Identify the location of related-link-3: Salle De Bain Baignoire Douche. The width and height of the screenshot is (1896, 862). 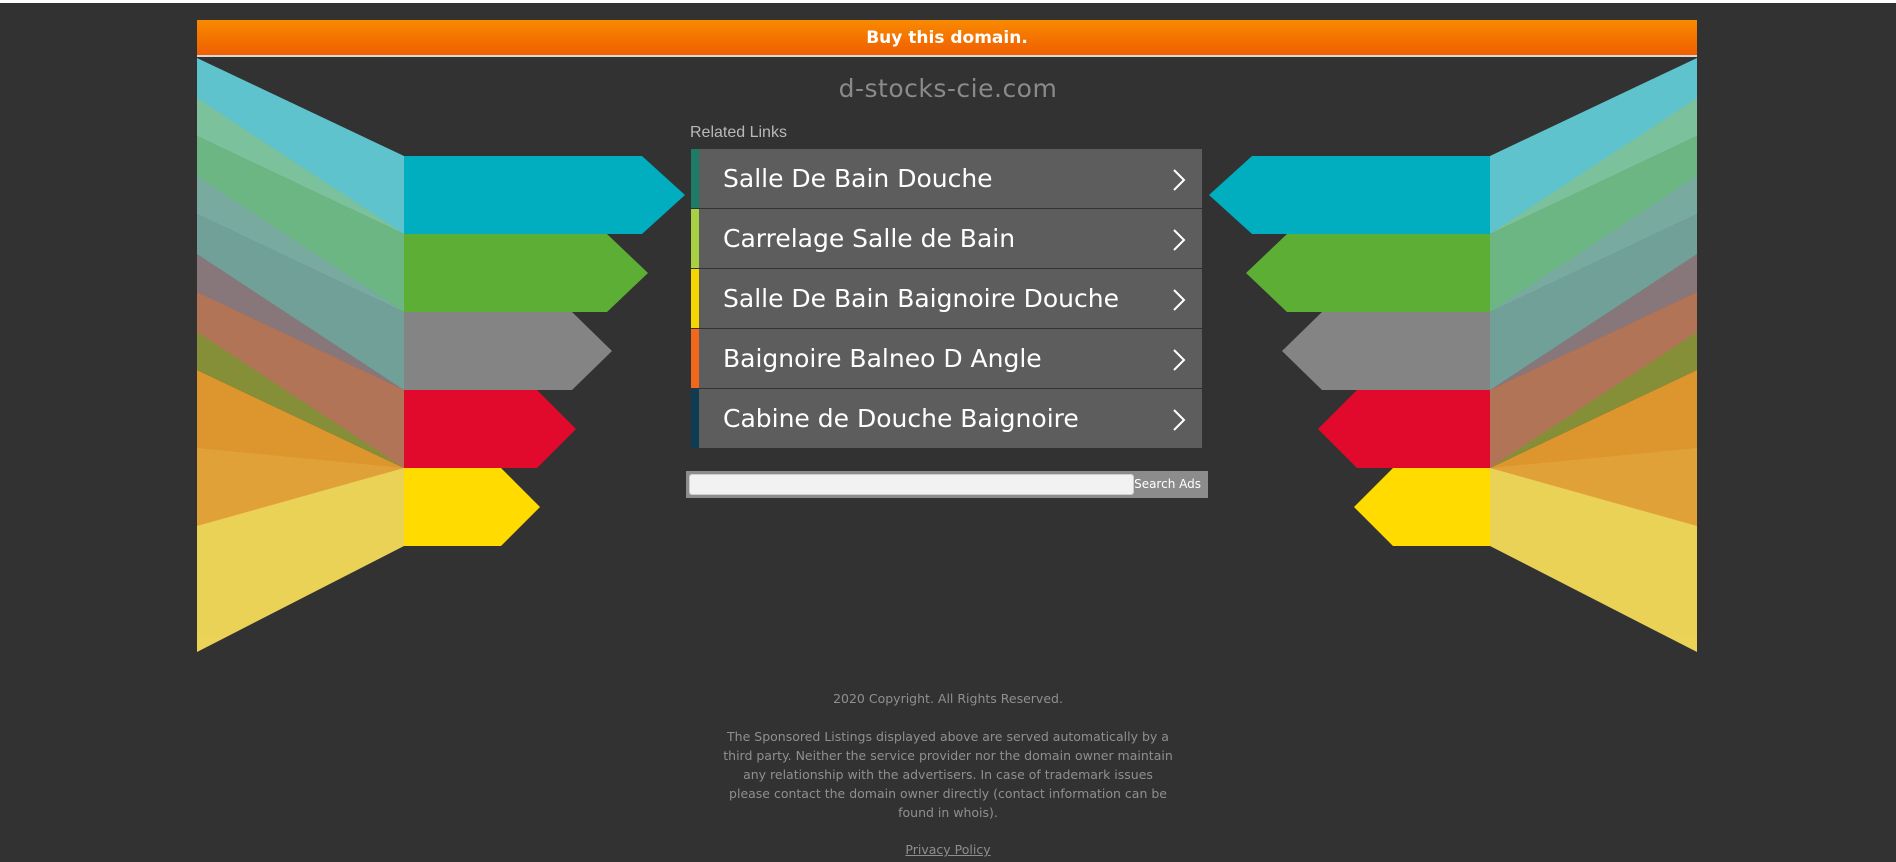
(946, 298).